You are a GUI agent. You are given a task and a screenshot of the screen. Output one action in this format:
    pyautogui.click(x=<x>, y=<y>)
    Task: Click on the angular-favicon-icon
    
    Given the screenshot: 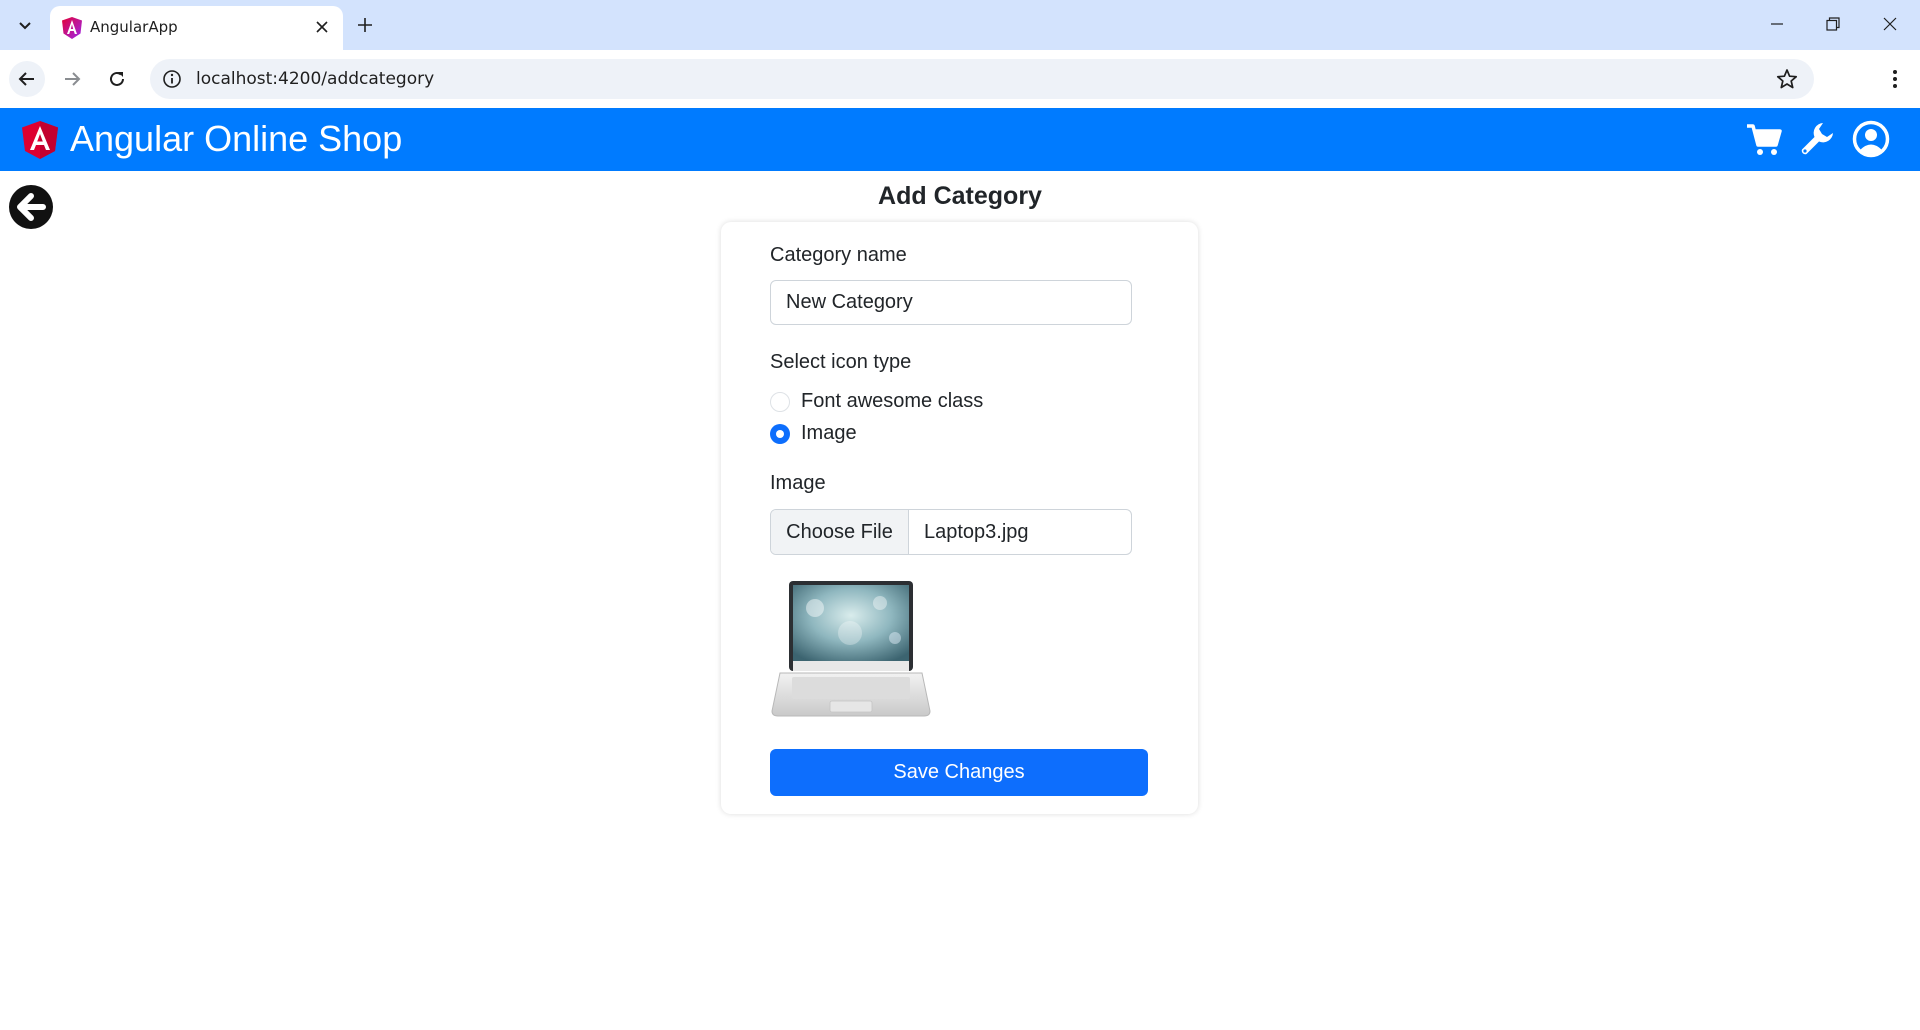 What is the action you would take?
    pyautogui.click(x=72, y=28)
    